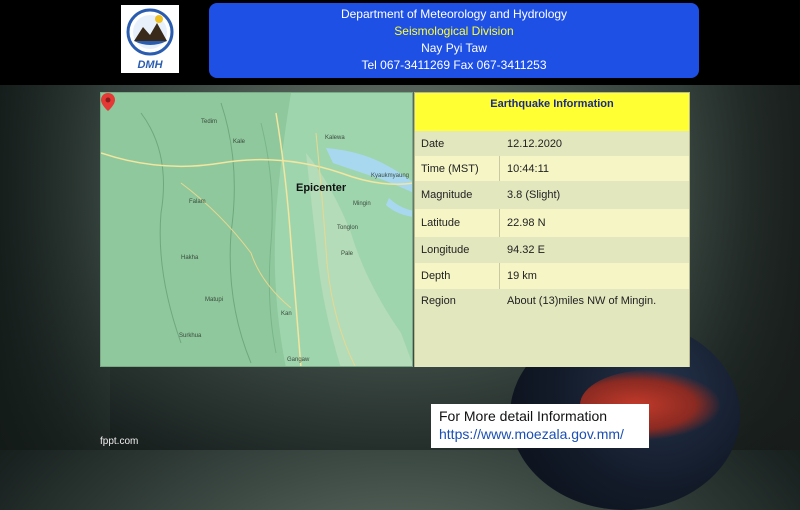 The height and width of the screenshot is (510, 800). I want to click on info-value: 10:44:11, so click(528, 168).